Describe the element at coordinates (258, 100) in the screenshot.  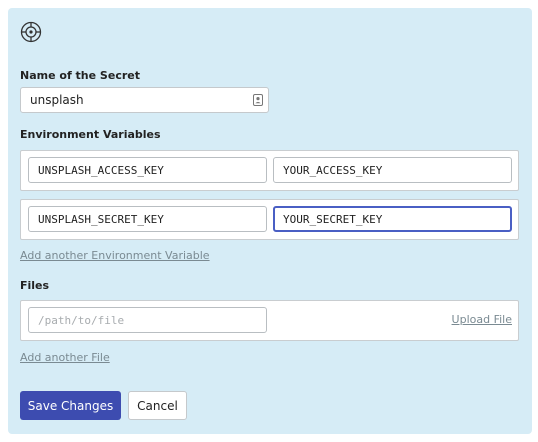
I see `contact-card-icon` at that location.